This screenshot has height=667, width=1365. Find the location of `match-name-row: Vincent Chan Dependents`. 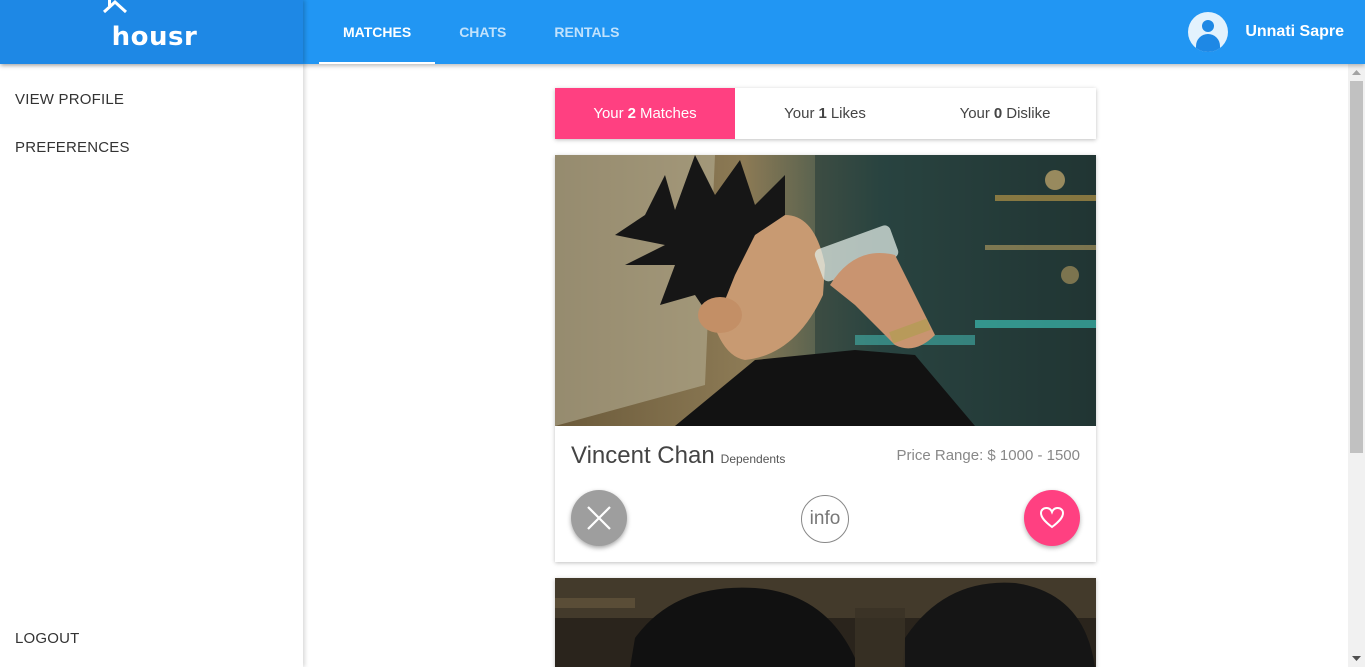

match-name-row: Vincent Chan Dependents is located at coordinates (678, 456).